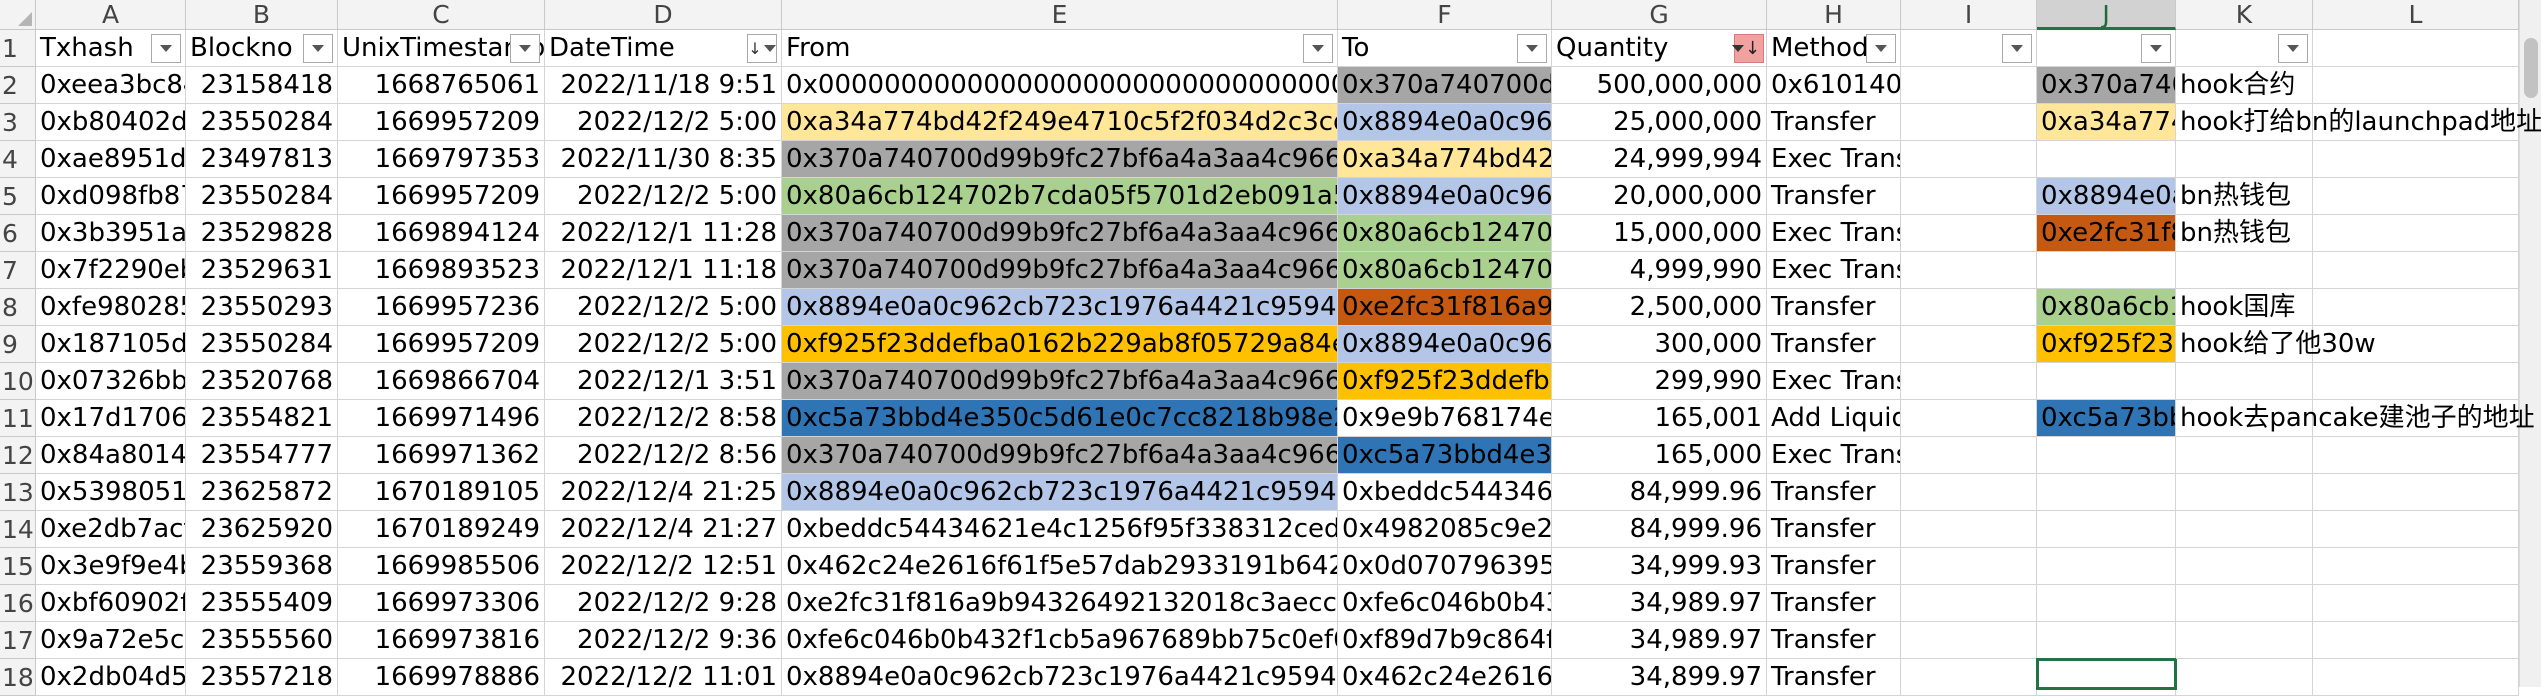 The width and height of the screenshot is (2541, 696). What do you see at coordinates (262, 307) in the screenshot?
I see `cell-b8: 23550293` at bounding box center [262, 307].